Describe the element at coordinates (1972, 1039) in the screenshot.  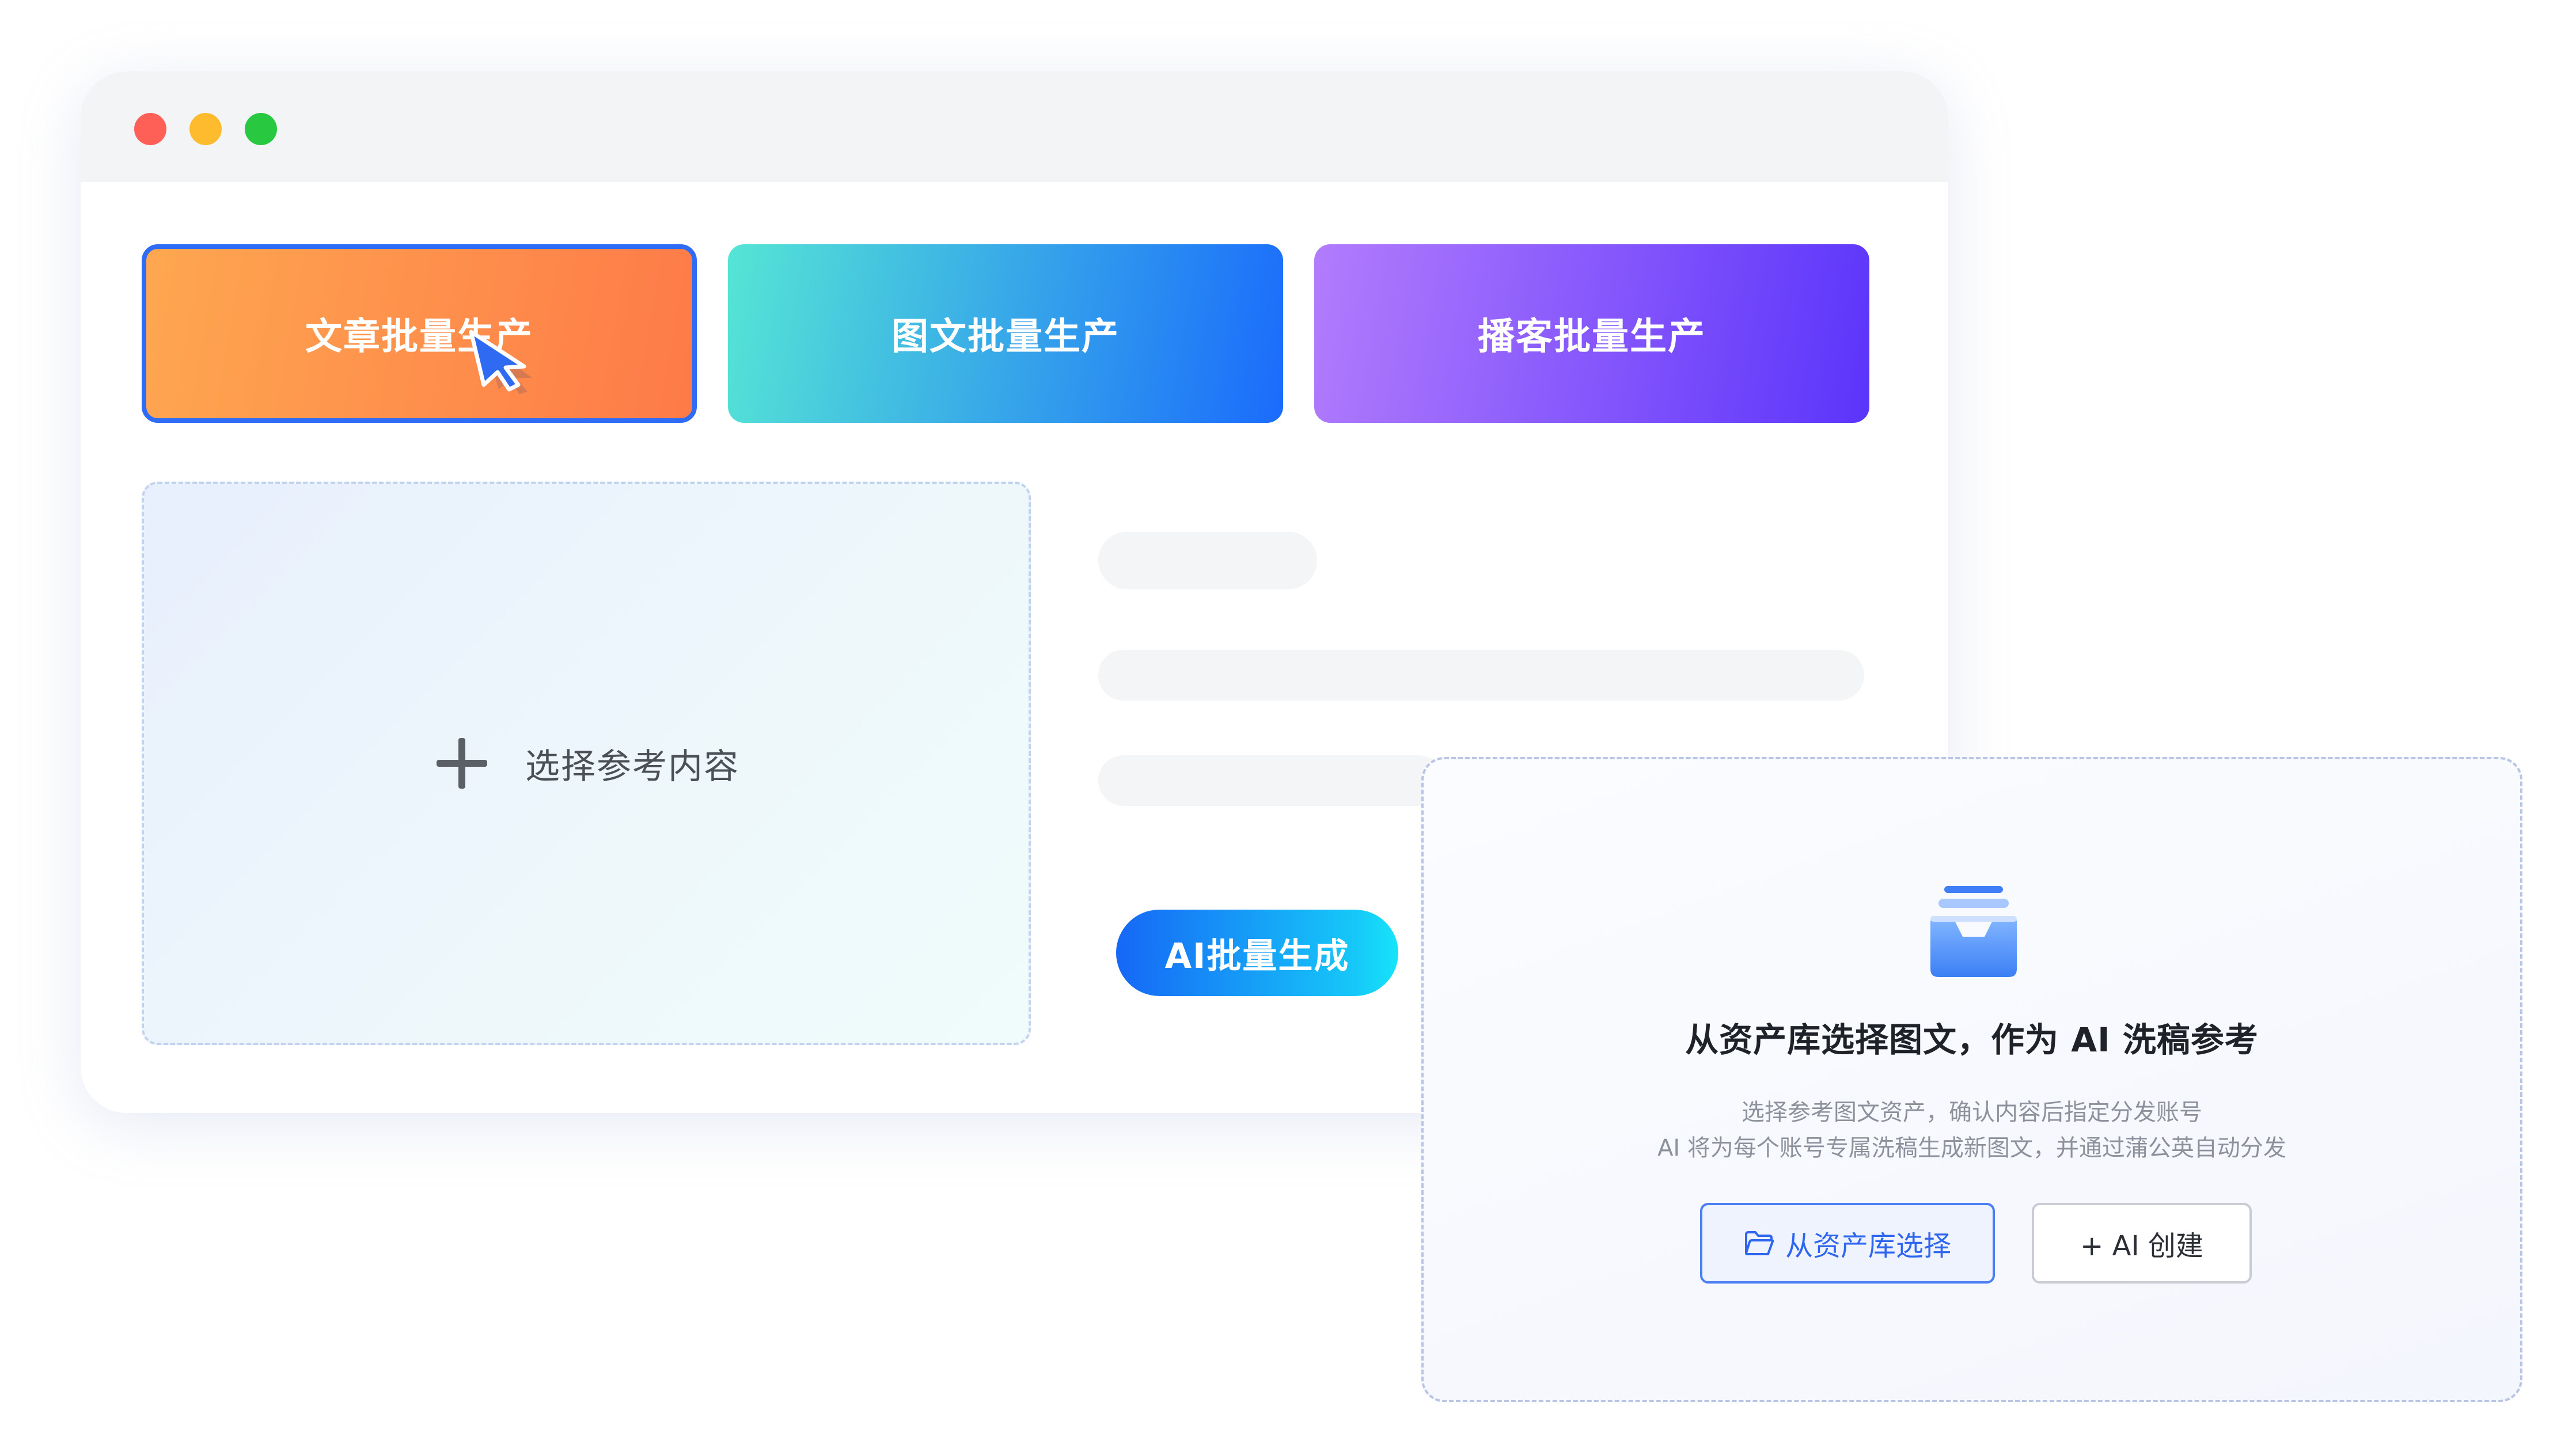
I see `popup-title: 从资产库选择图文，作为 AI 洗稿参考` at that location.